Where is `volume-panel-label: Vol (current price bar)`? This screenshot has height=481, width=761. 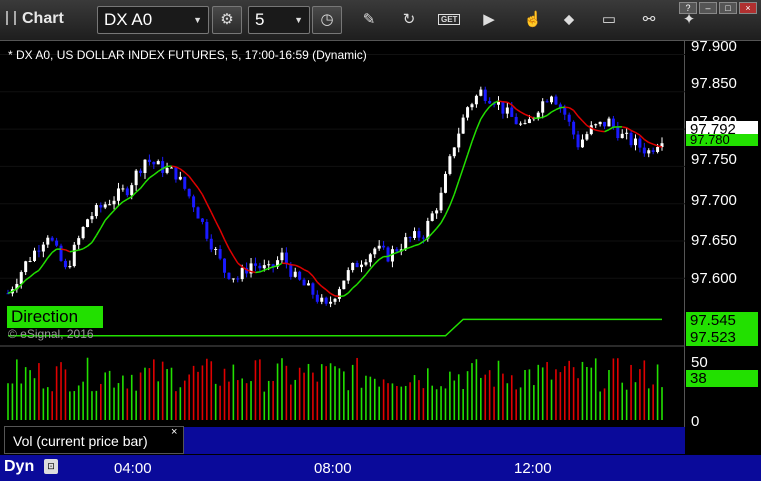
volume-panel-label: Vol (current price bar) is located at coordinates (94, 440).